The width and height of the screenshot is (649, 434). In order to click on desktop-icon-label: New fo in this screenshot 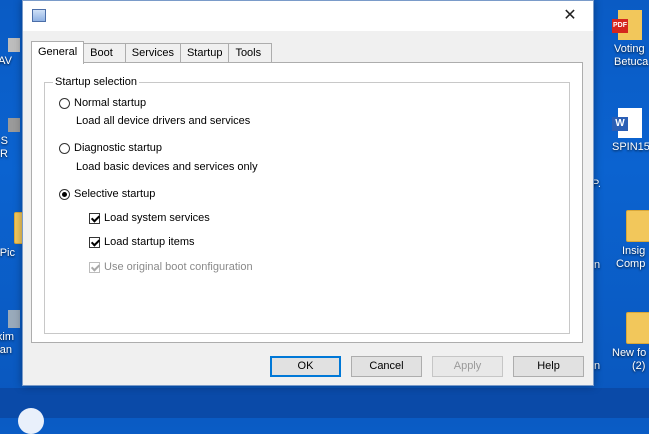, I will do `click(629, 353)`.